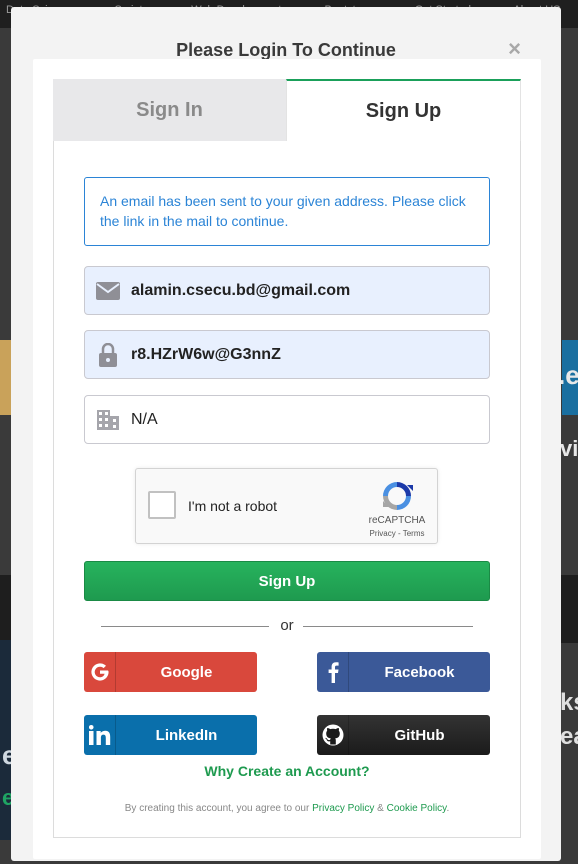 Image resolution: width=578 pixels, height=864 pixels. What do you see at coordinates (301, 419) in the screenshot?
I see `company-input` at bounding box center [301, 419].